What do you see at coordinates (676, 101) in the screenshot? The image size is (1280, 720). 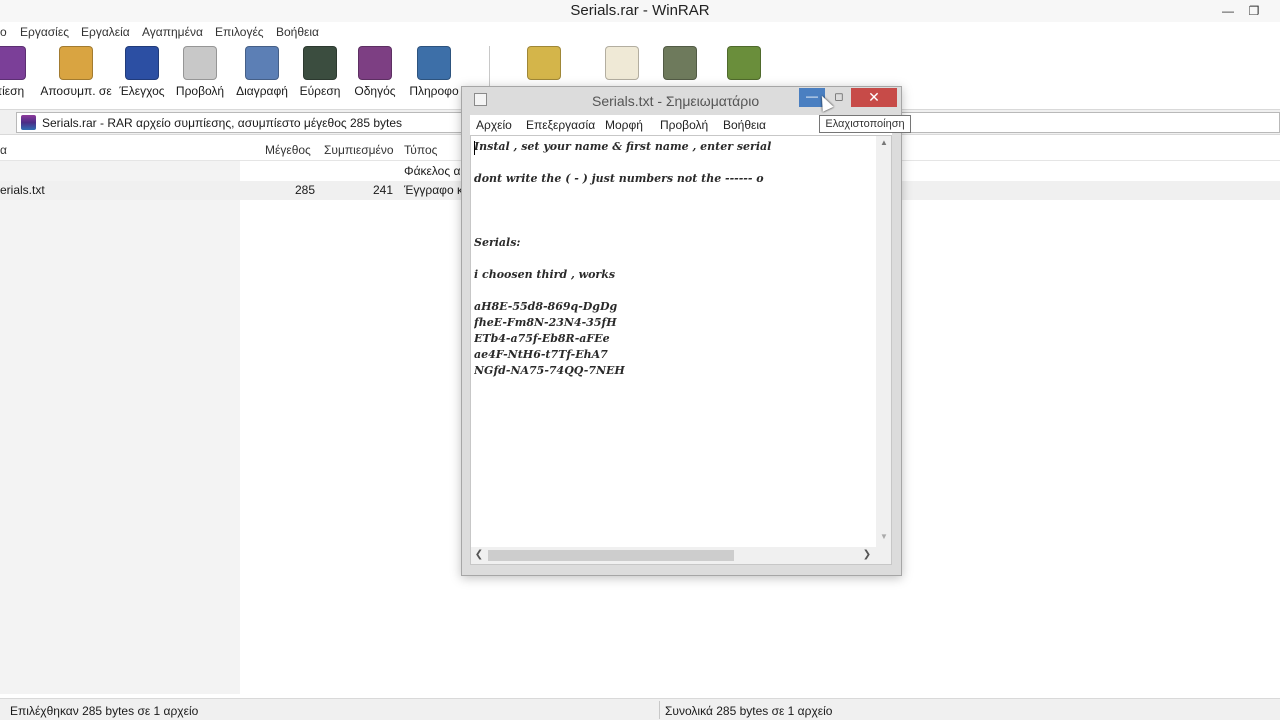 I see `notepad-title: Serials.txt - Σημειωματάριο` at bounding box center [676, 101].